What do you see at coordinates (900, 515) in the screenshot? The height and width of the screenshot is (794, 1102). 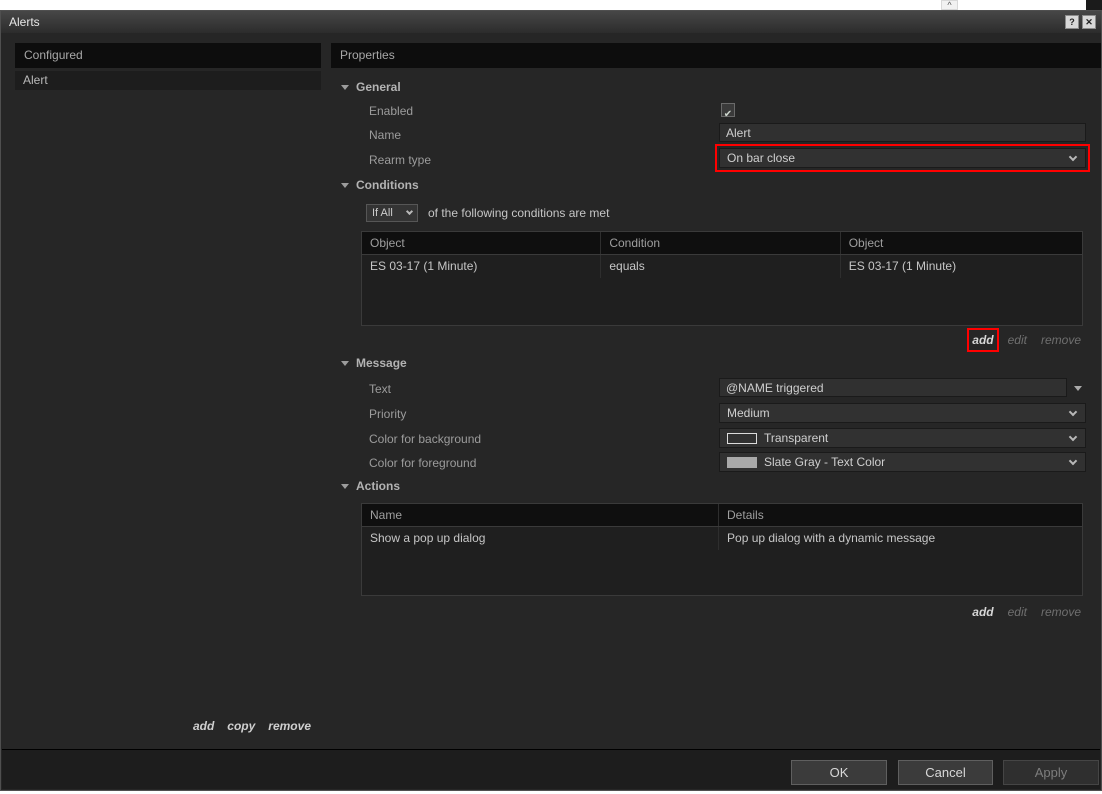 I see `column-header: Details` at bounding box center [900, 515].